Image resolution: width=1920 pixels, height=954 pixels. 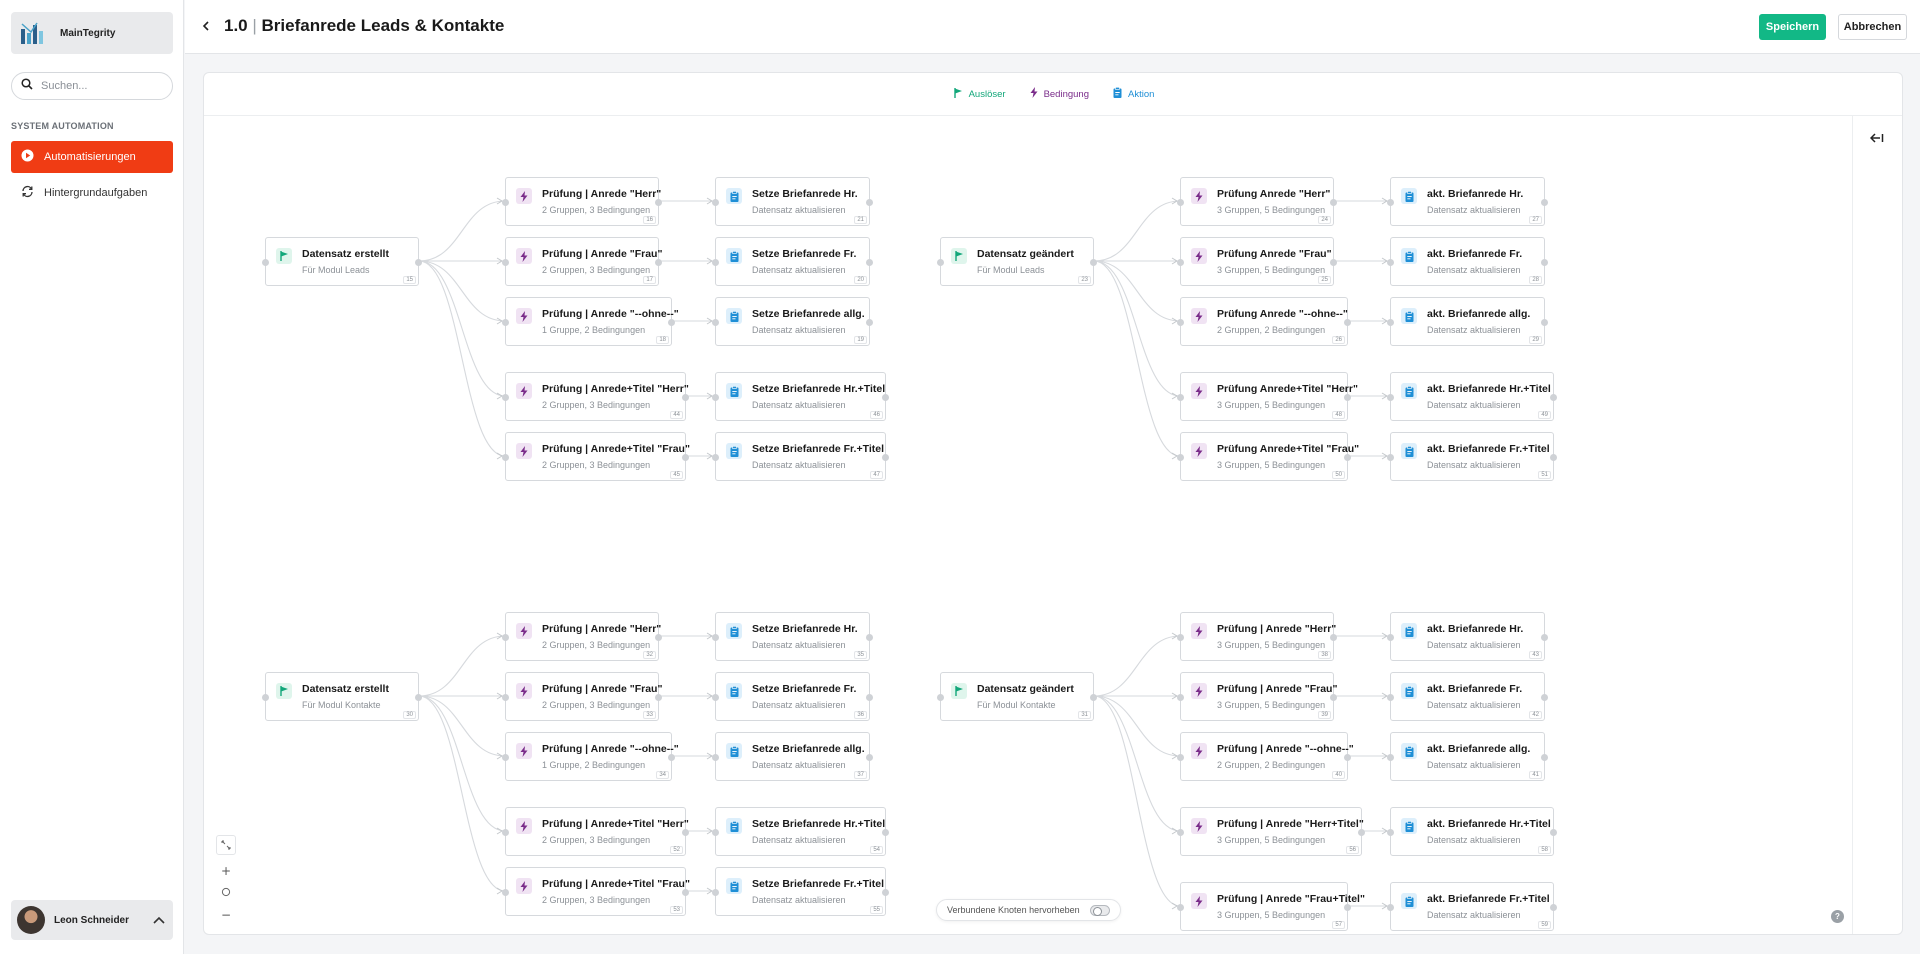 I want to click on trigger-node: Datensatz geändert Für Modul Leads 23, so click(x=1017, y=261).